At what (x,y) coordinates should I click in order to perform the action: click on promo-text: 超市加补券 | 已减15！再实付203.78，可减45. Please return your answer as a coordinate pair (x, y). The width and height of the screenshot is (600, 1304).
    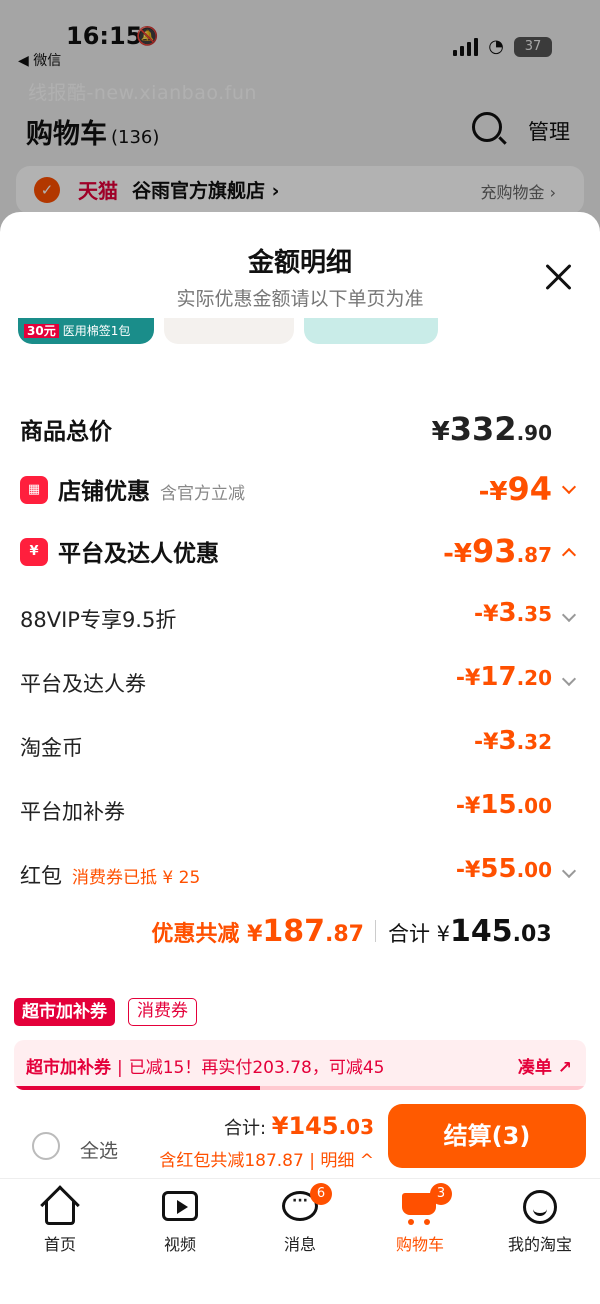
    Looking at the image, I should click on (205, 1065).